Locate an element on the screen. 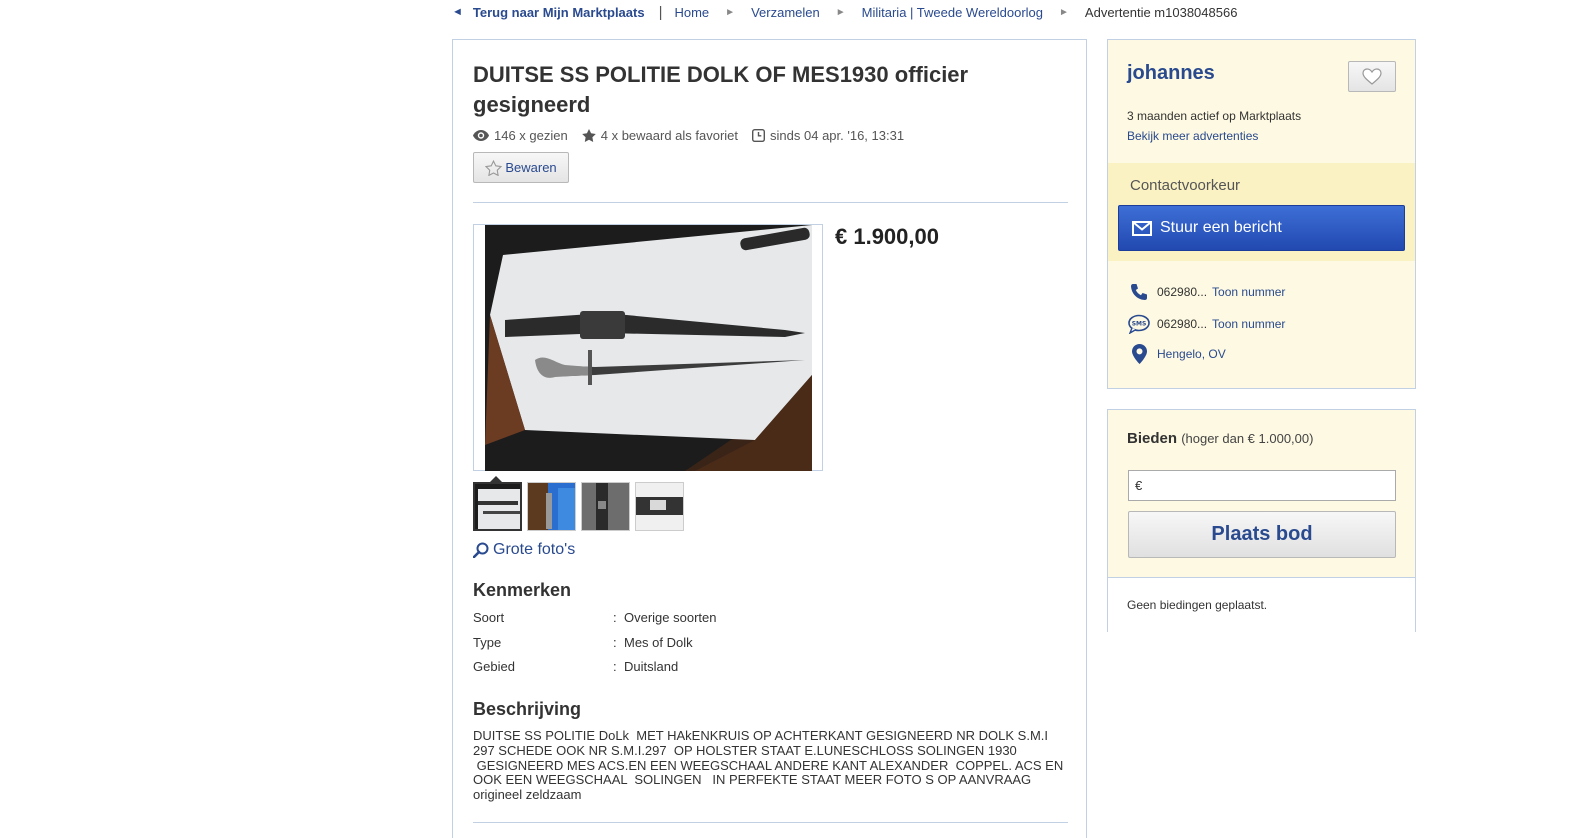 The image size is (1595, 838). main-photo-frame is located at coordinates (648, 347).